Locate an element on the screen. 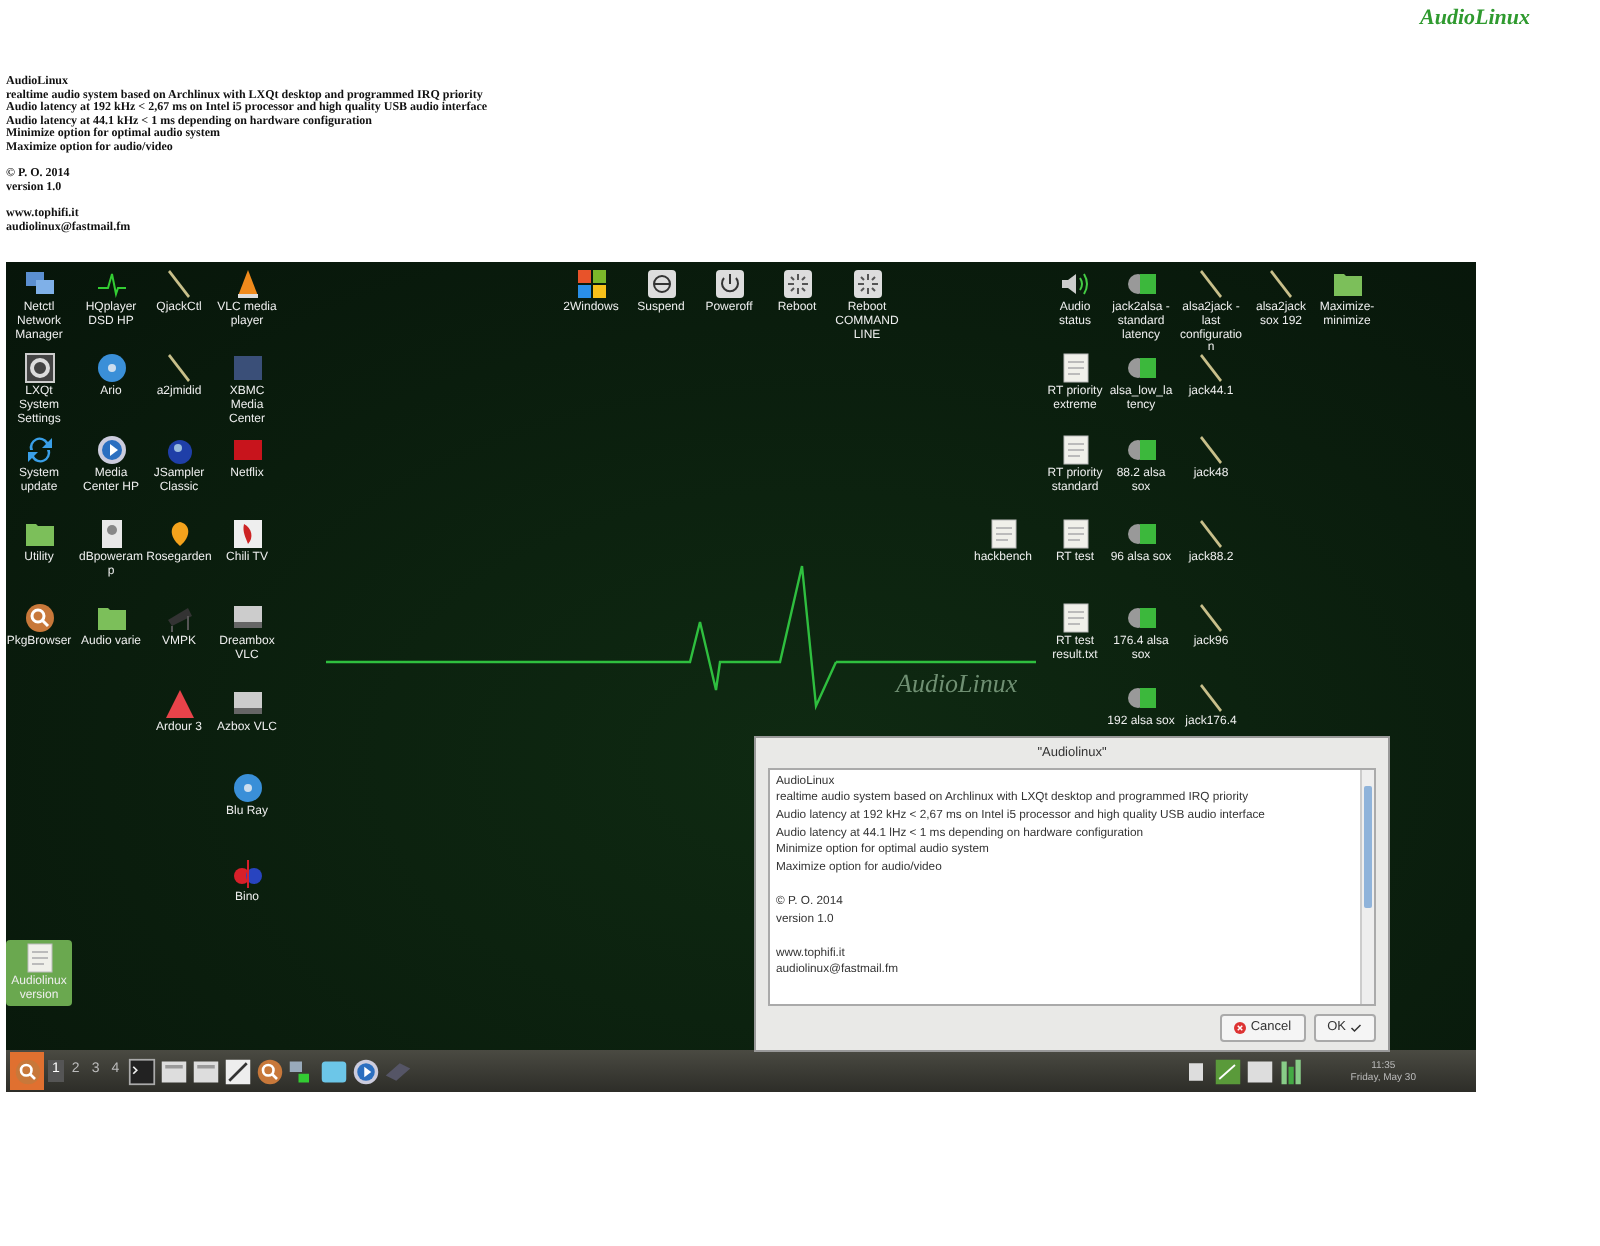  wallpaper-text: AudioLinux is located at coordinates (957, 684).